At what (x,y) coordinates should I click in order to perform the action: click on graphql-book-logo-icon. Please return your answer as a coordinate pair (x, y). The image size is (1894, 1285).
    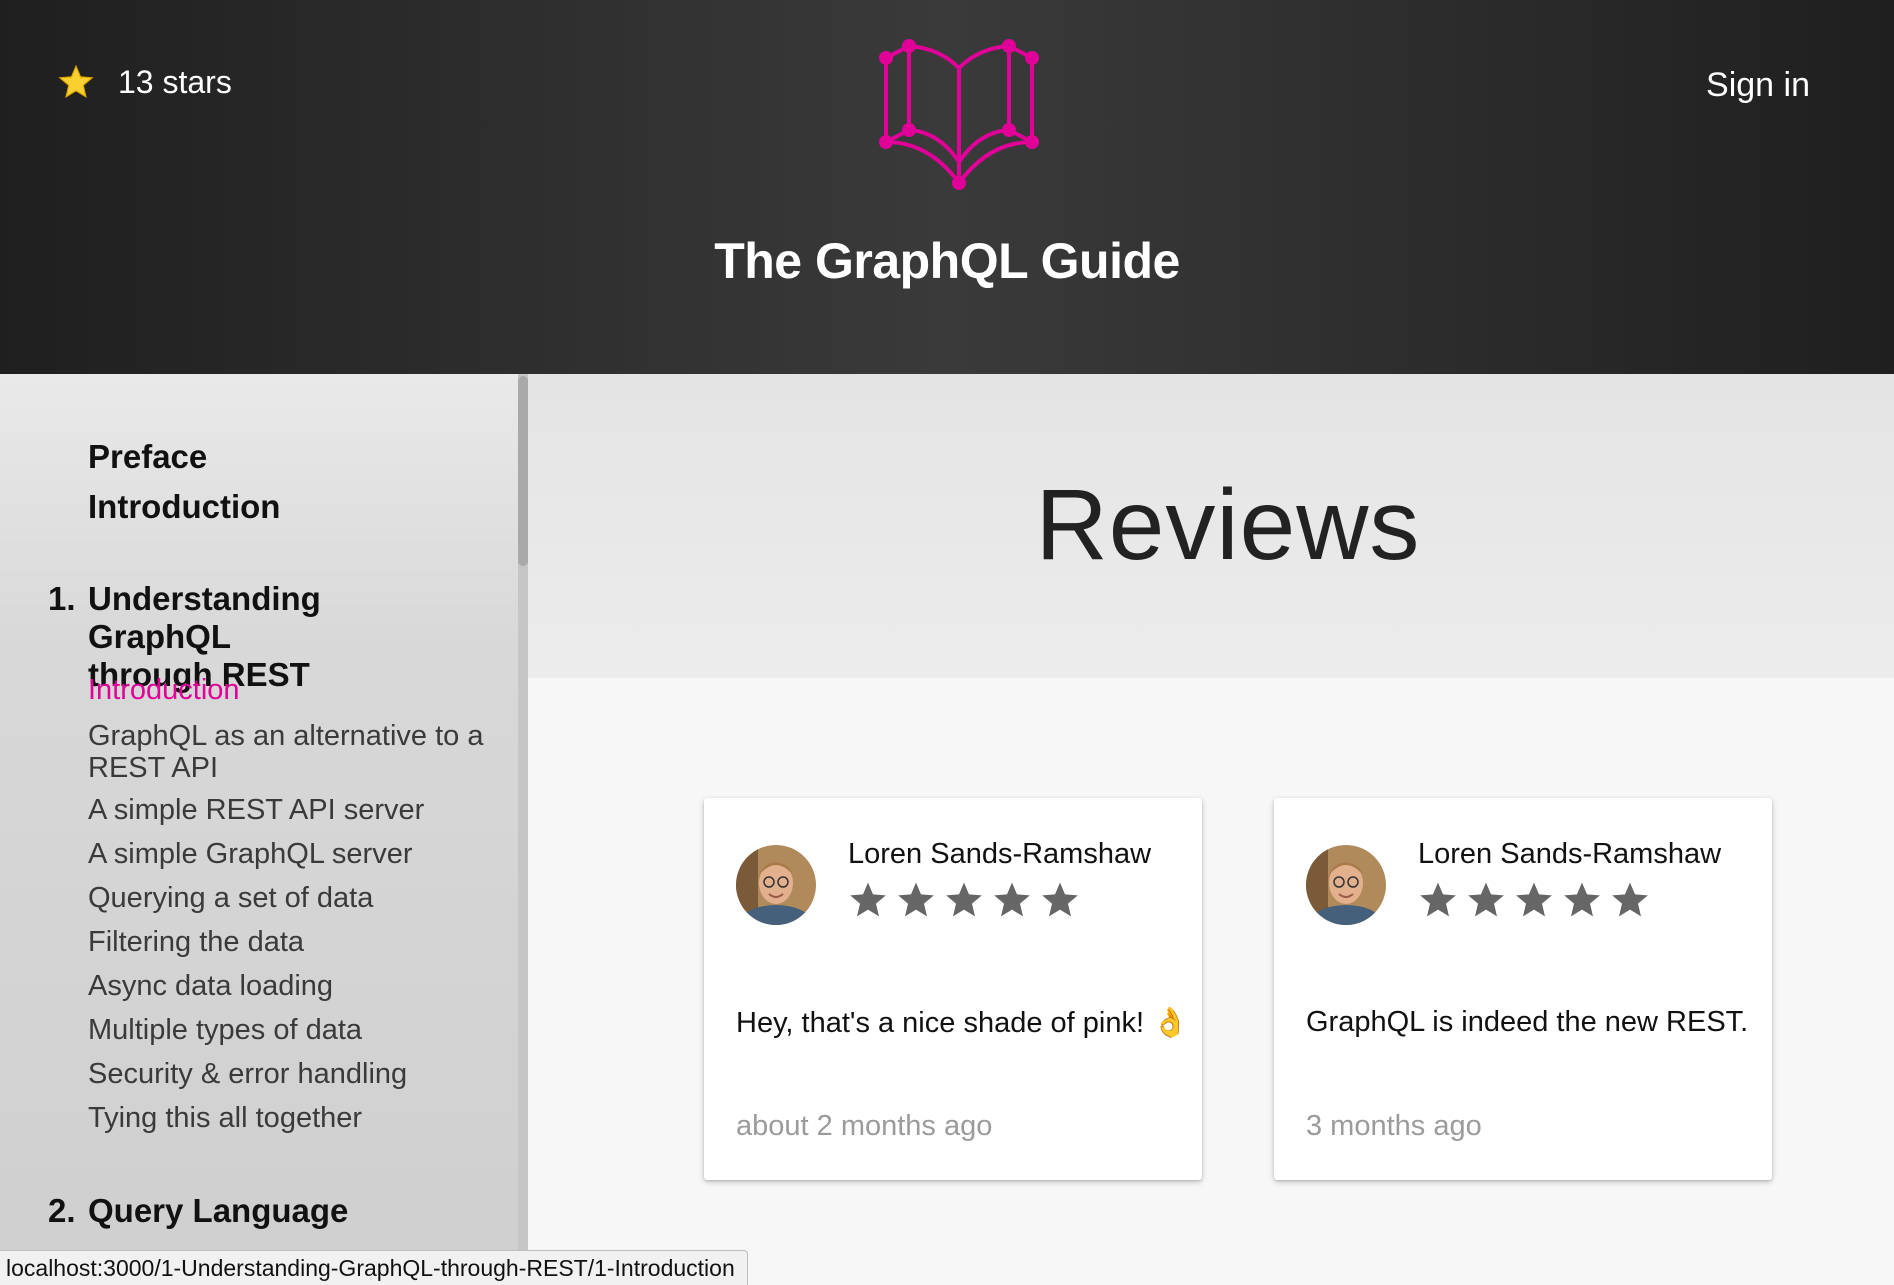
    Looking at the image, I should click on (959, 114).